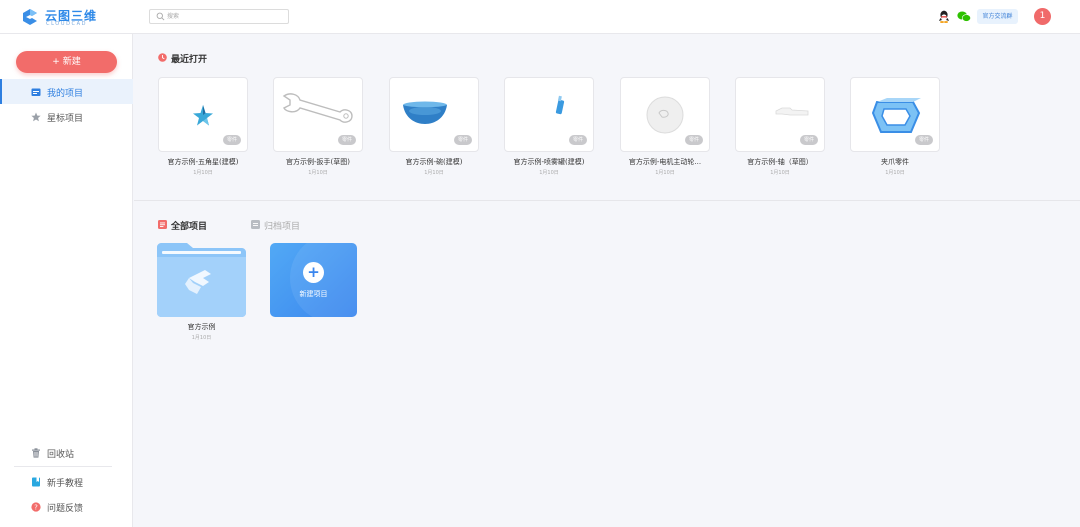 Image resolution: width=1080 pixels, height=527 pixels. I want to click on sidebar-item-my-projects: 我的项目, so click(66, 91).